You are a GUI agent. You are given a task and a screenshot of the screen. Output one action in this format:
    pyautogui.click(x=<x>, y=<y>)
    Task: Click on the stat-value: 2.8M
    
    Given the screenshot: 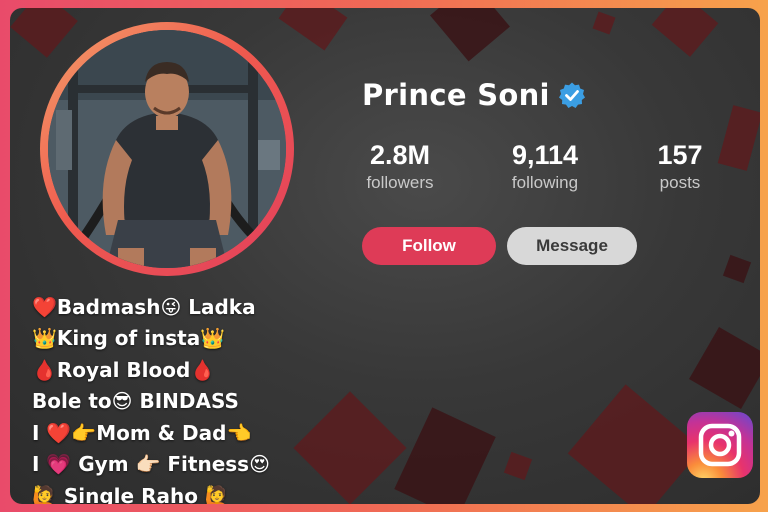 What is the action you would take?
    pyautogui.click(x=400, y=155)
    